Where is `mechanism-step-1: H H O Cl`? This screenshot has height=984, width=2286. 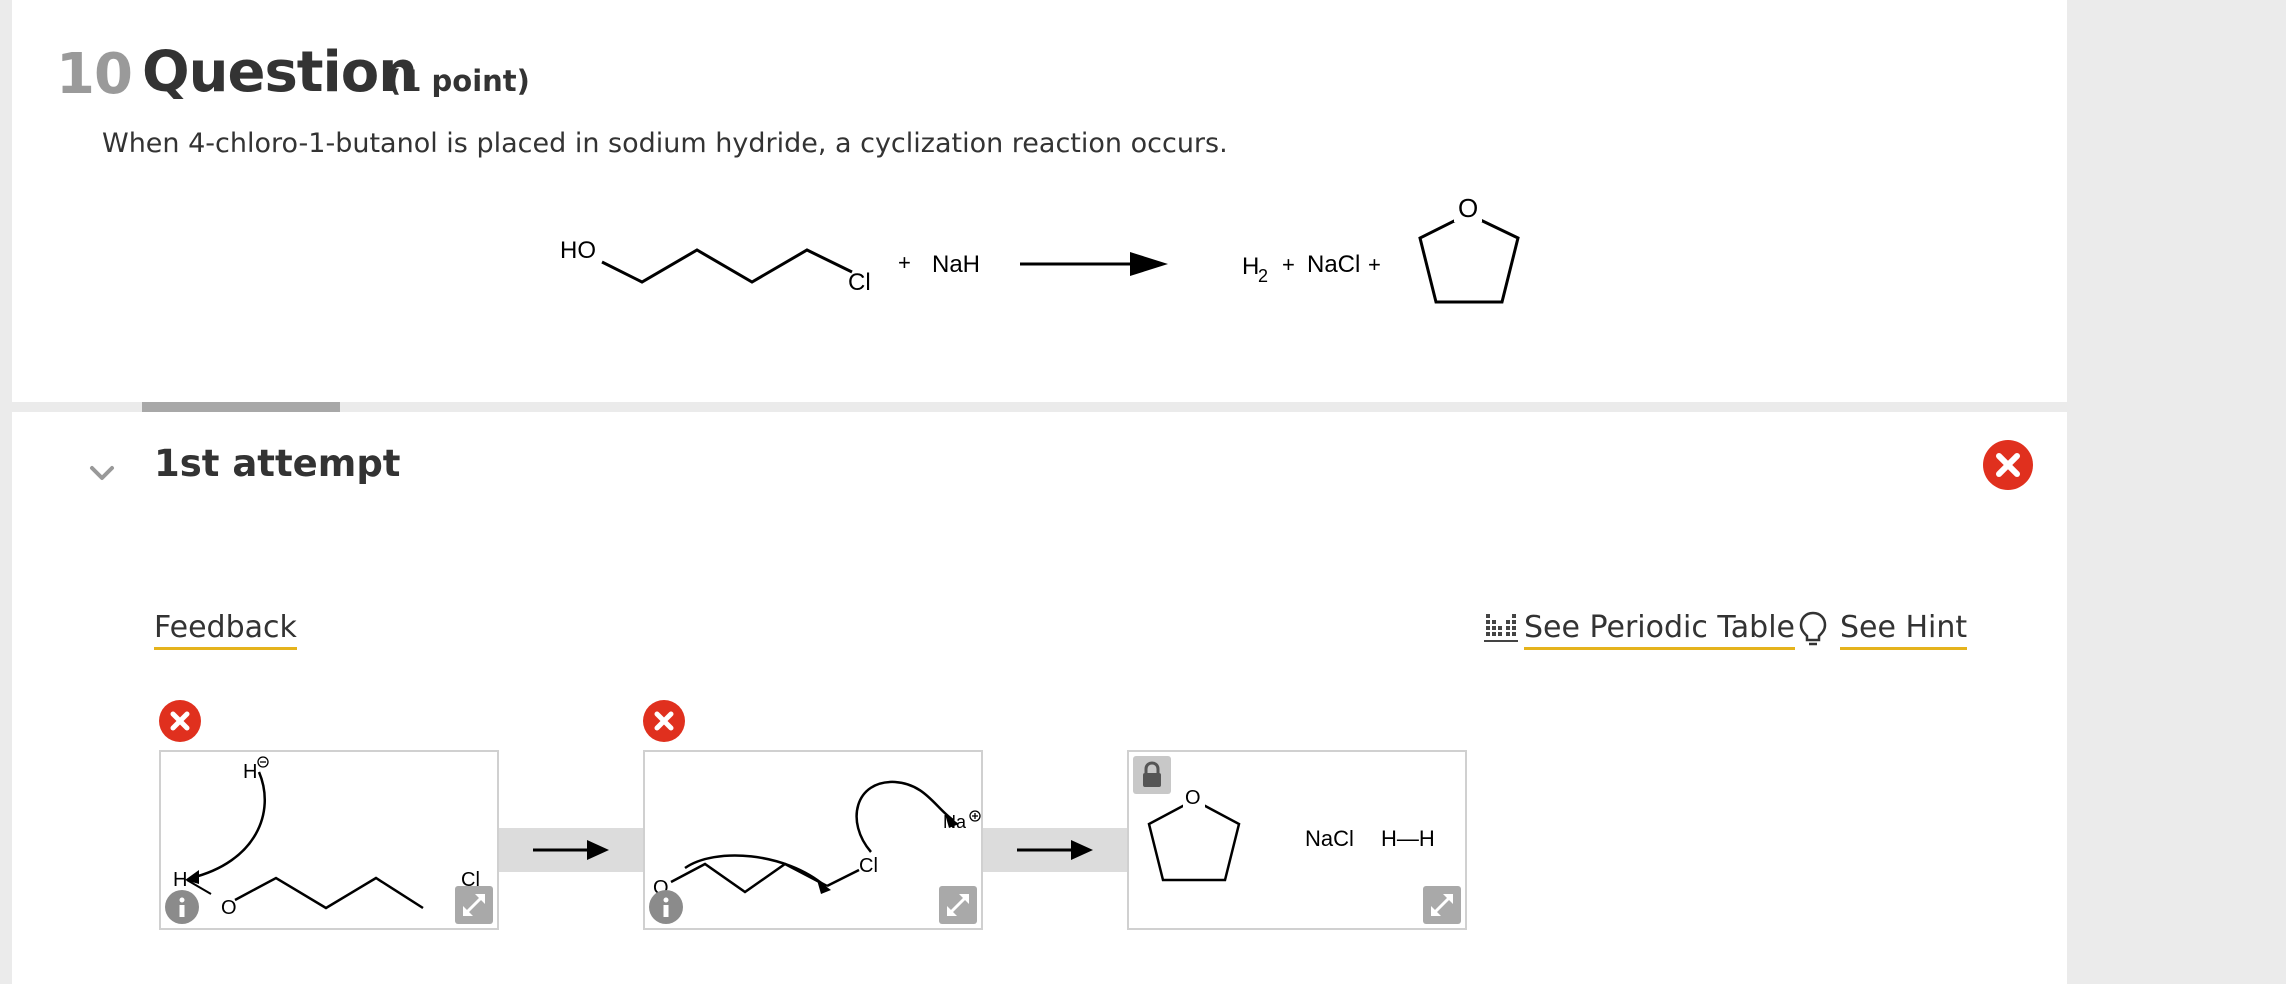 mechanism-step-1: H H O Cl is located at coordinates (329, 840).